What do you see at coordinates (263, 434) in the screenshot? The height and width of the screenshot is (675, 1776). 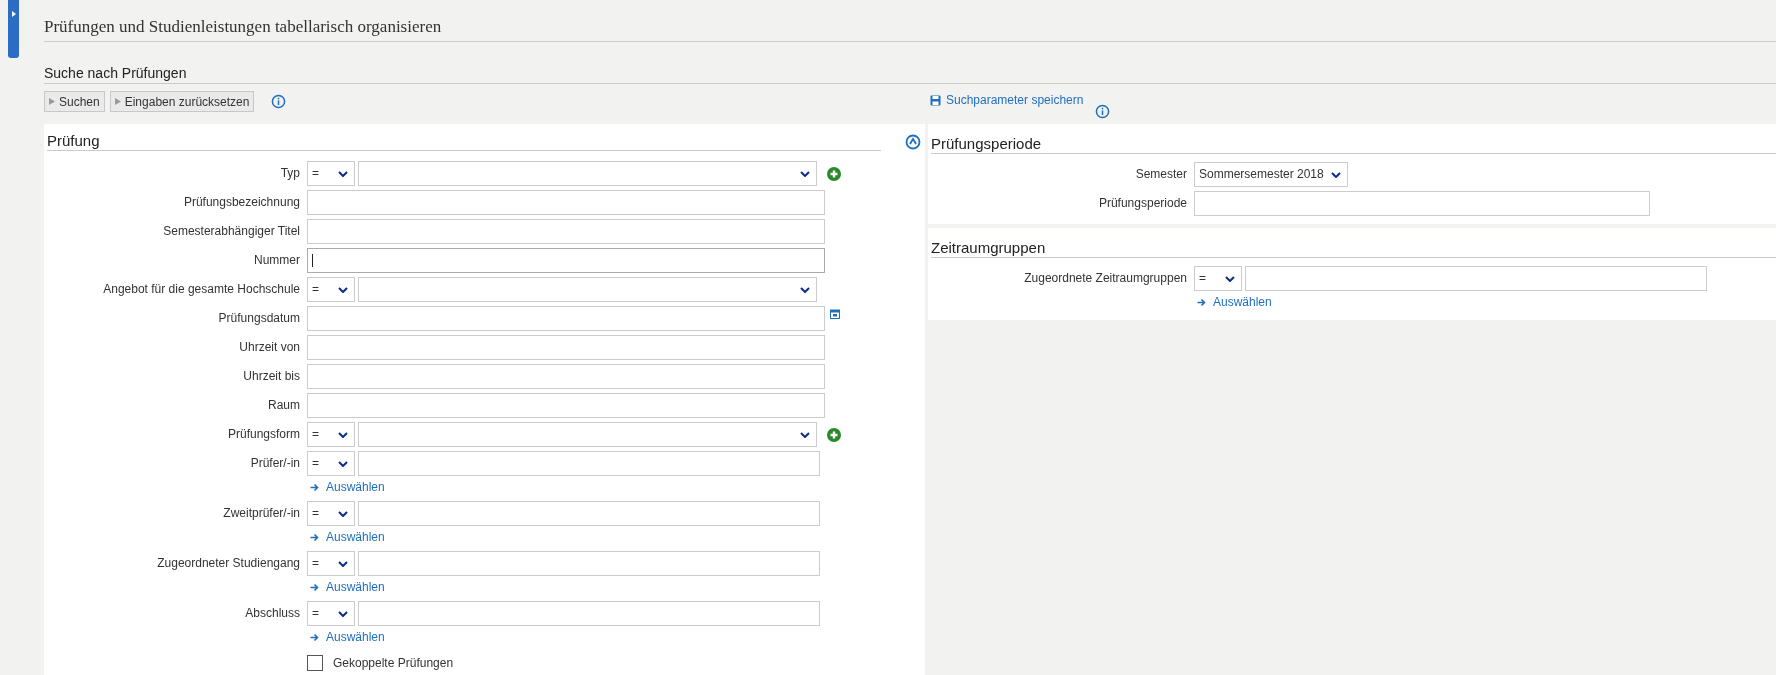 I see `field-label: Prüfungsform` at bounding box center [263, 434].